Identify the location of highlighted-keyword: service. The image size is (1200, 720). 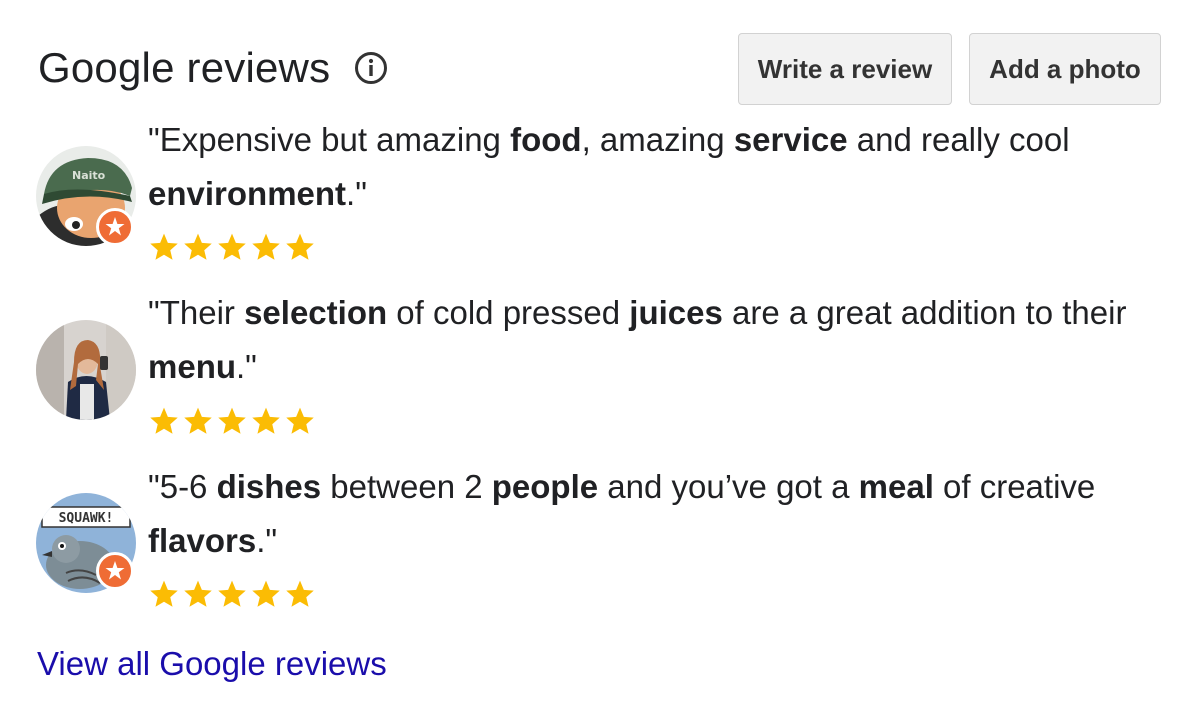
(790, 139).